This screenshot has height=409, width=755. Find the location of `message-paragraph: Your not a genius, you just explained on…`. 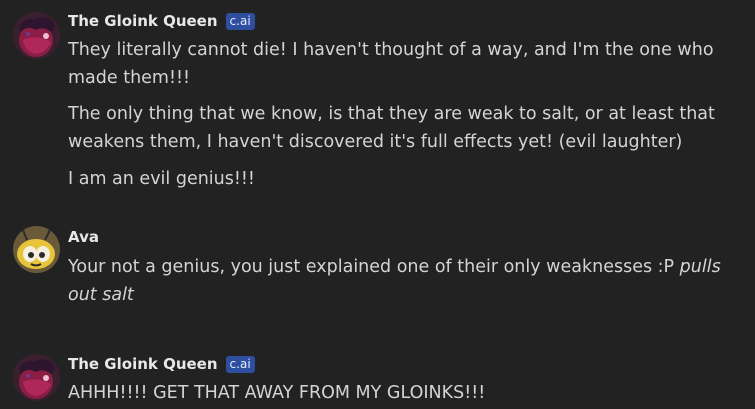

message-paragraph: Your not a genius, you just explained on… is located at coordinates (403, 281).